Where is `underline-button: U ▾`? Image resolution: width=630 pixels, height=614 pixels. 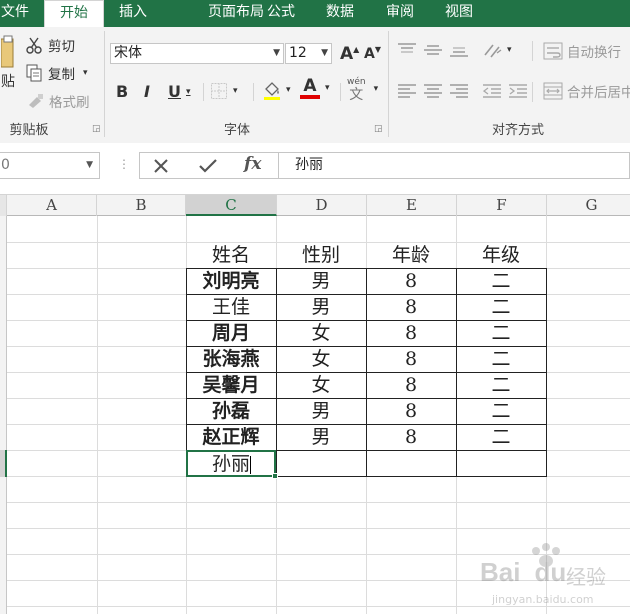 underline-button: U ▾ is located at coordinates (179, 91).